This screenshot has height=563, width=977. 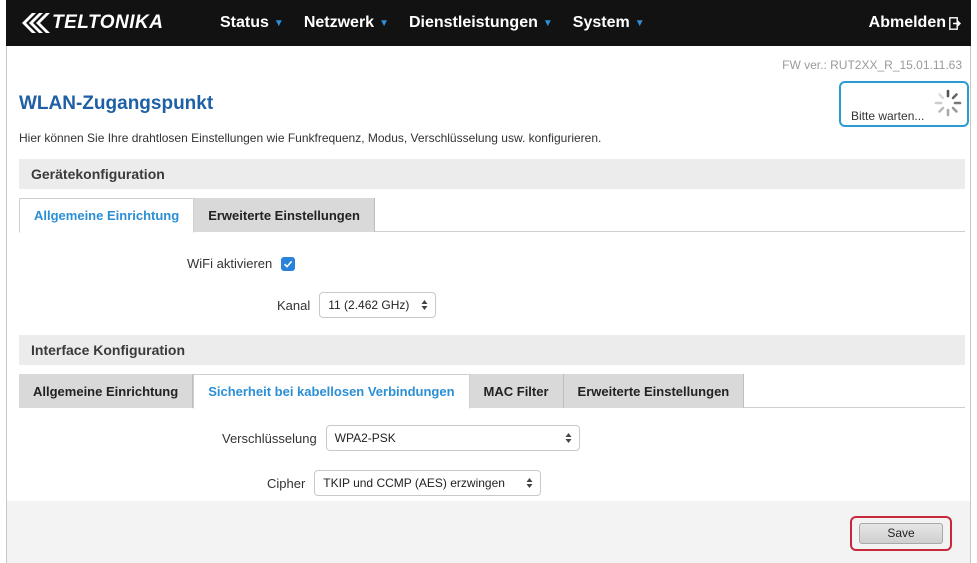 I want to click on cipher-row: Cipher TKIP und CCMP (AES) erzwingen, so click(x=404, y=483).